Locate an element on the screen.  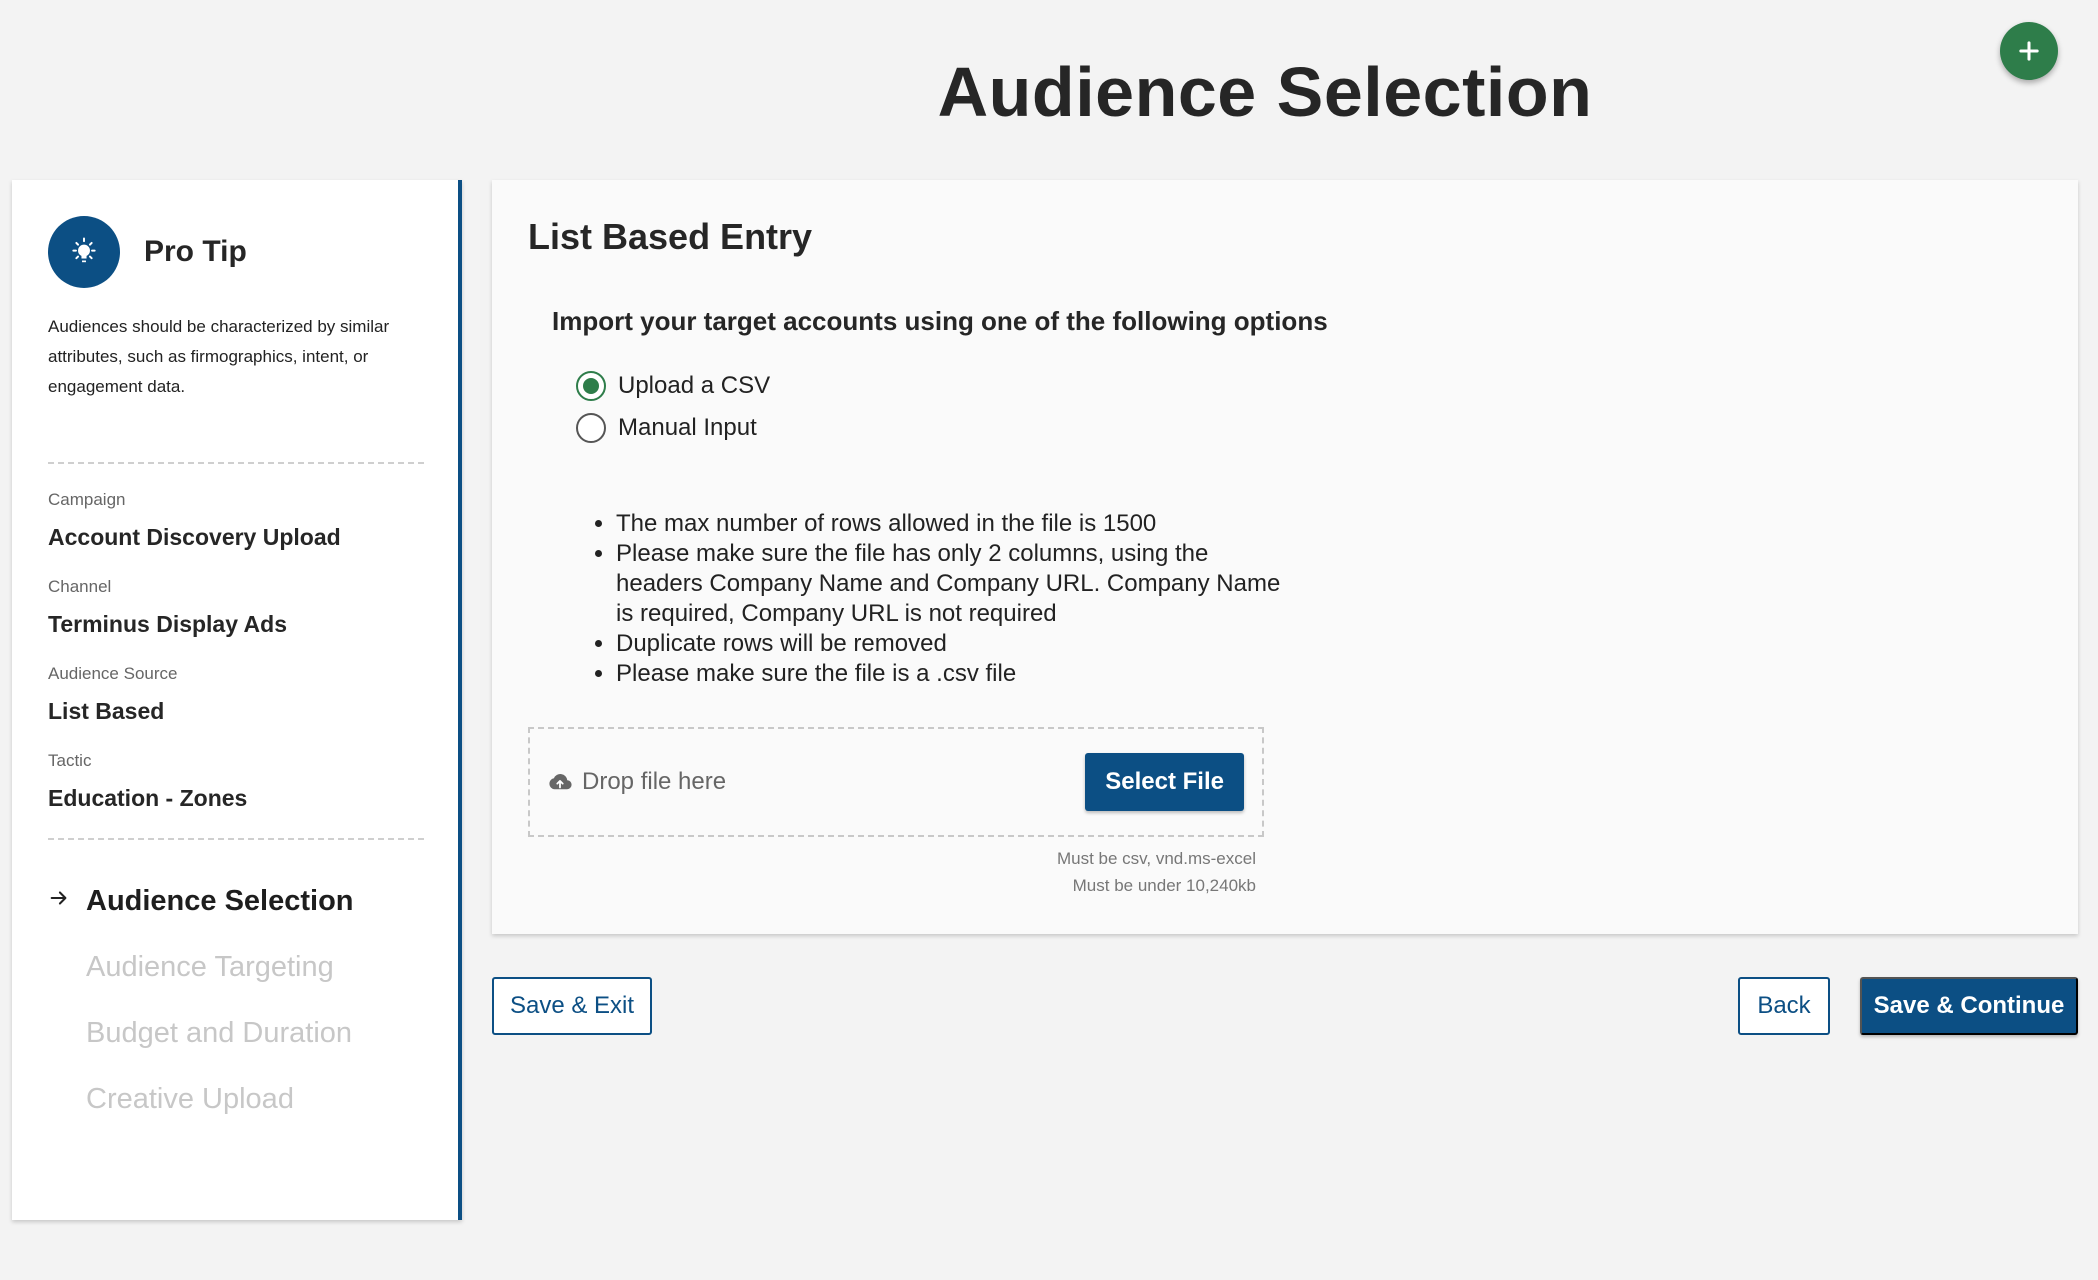
add-button is located at coordinates (2029, 51).